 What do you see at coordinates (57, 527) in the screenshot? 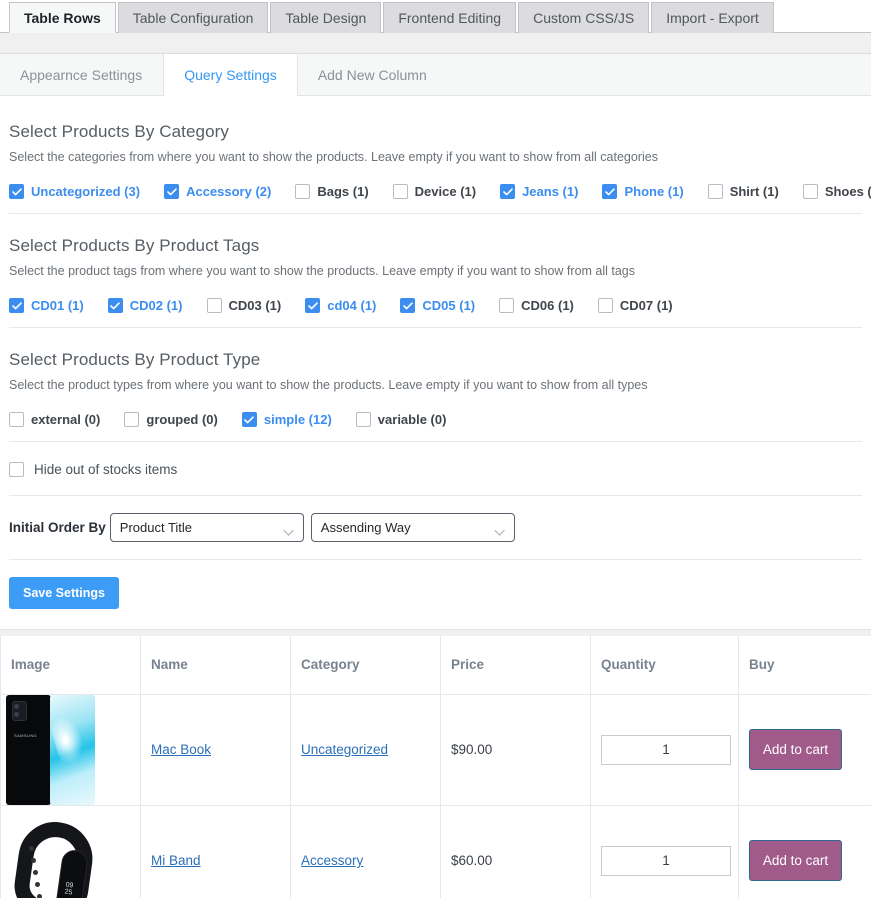
I see `initial-order-by-label: Initial Order By` at bounding box center [57, 527].